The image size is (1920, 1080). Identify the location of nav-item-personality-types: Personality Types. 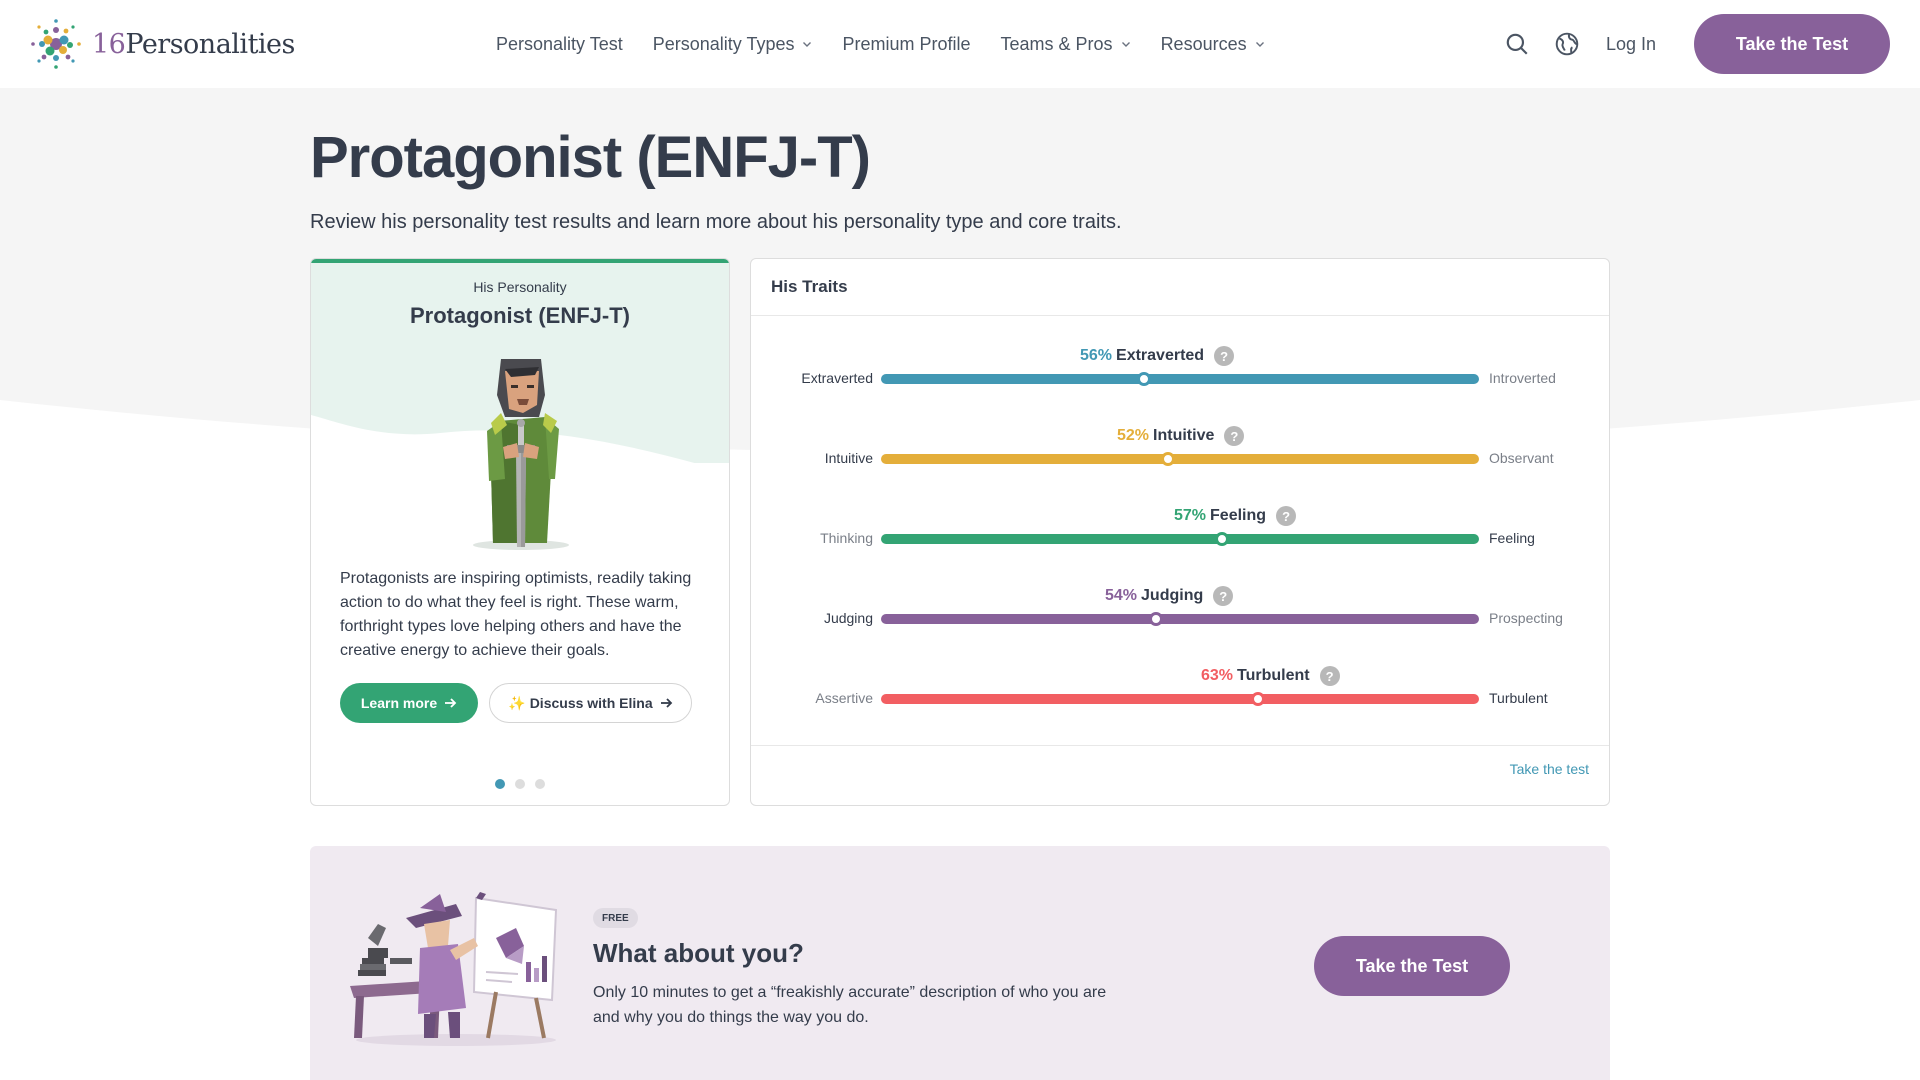
(733, 44).